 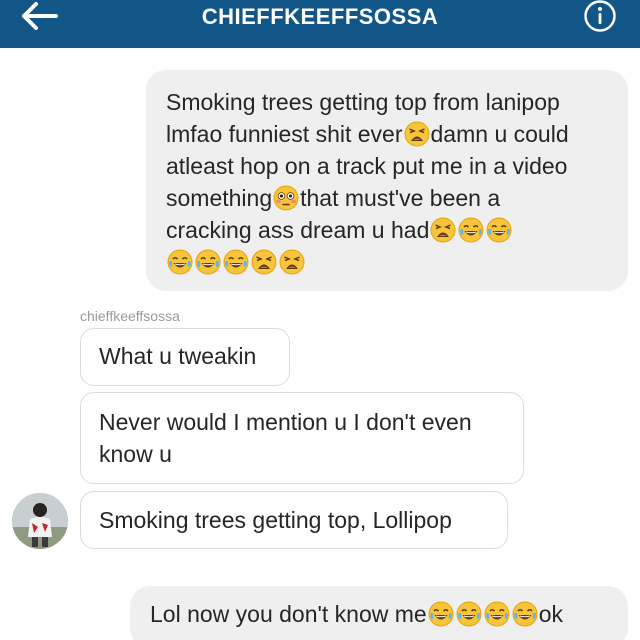 What do you see at coordinates (499, 134) in the screenshot?
I see `message-text: damn u could` at bounding box center [499, 134].